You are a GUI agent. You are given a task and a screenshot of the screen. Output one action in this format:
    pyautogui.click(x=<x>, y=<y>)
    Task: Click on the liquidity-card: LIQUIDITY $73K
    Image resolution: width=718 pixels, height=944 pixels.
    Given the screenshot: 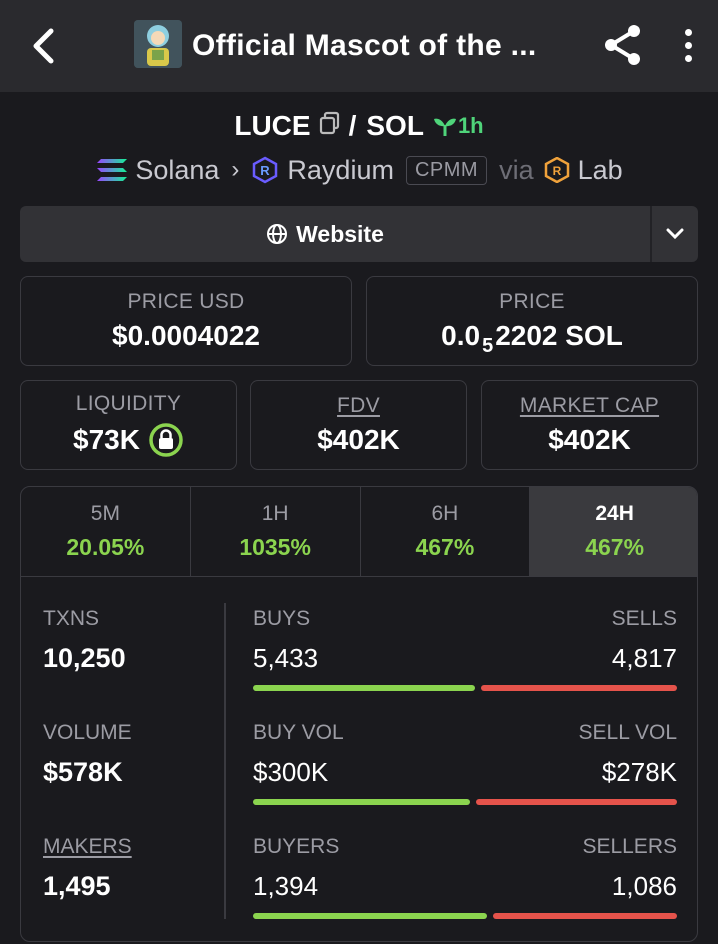 What is the action you would take?
    pyautogui.click(x=128, y=425)
    